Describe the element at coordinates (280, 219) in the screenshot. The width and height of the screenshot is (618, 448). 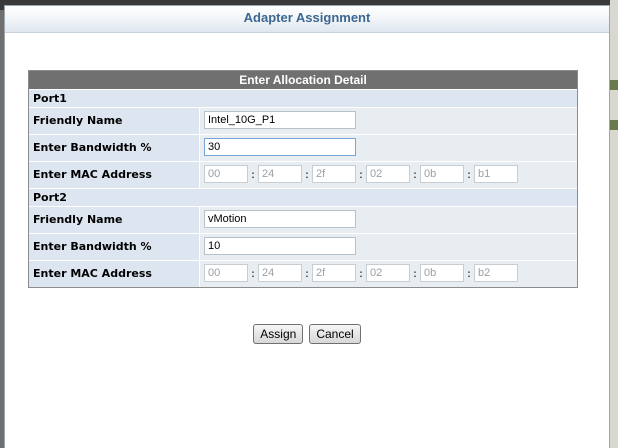
I see `port2-friendly-name-input` at that location.